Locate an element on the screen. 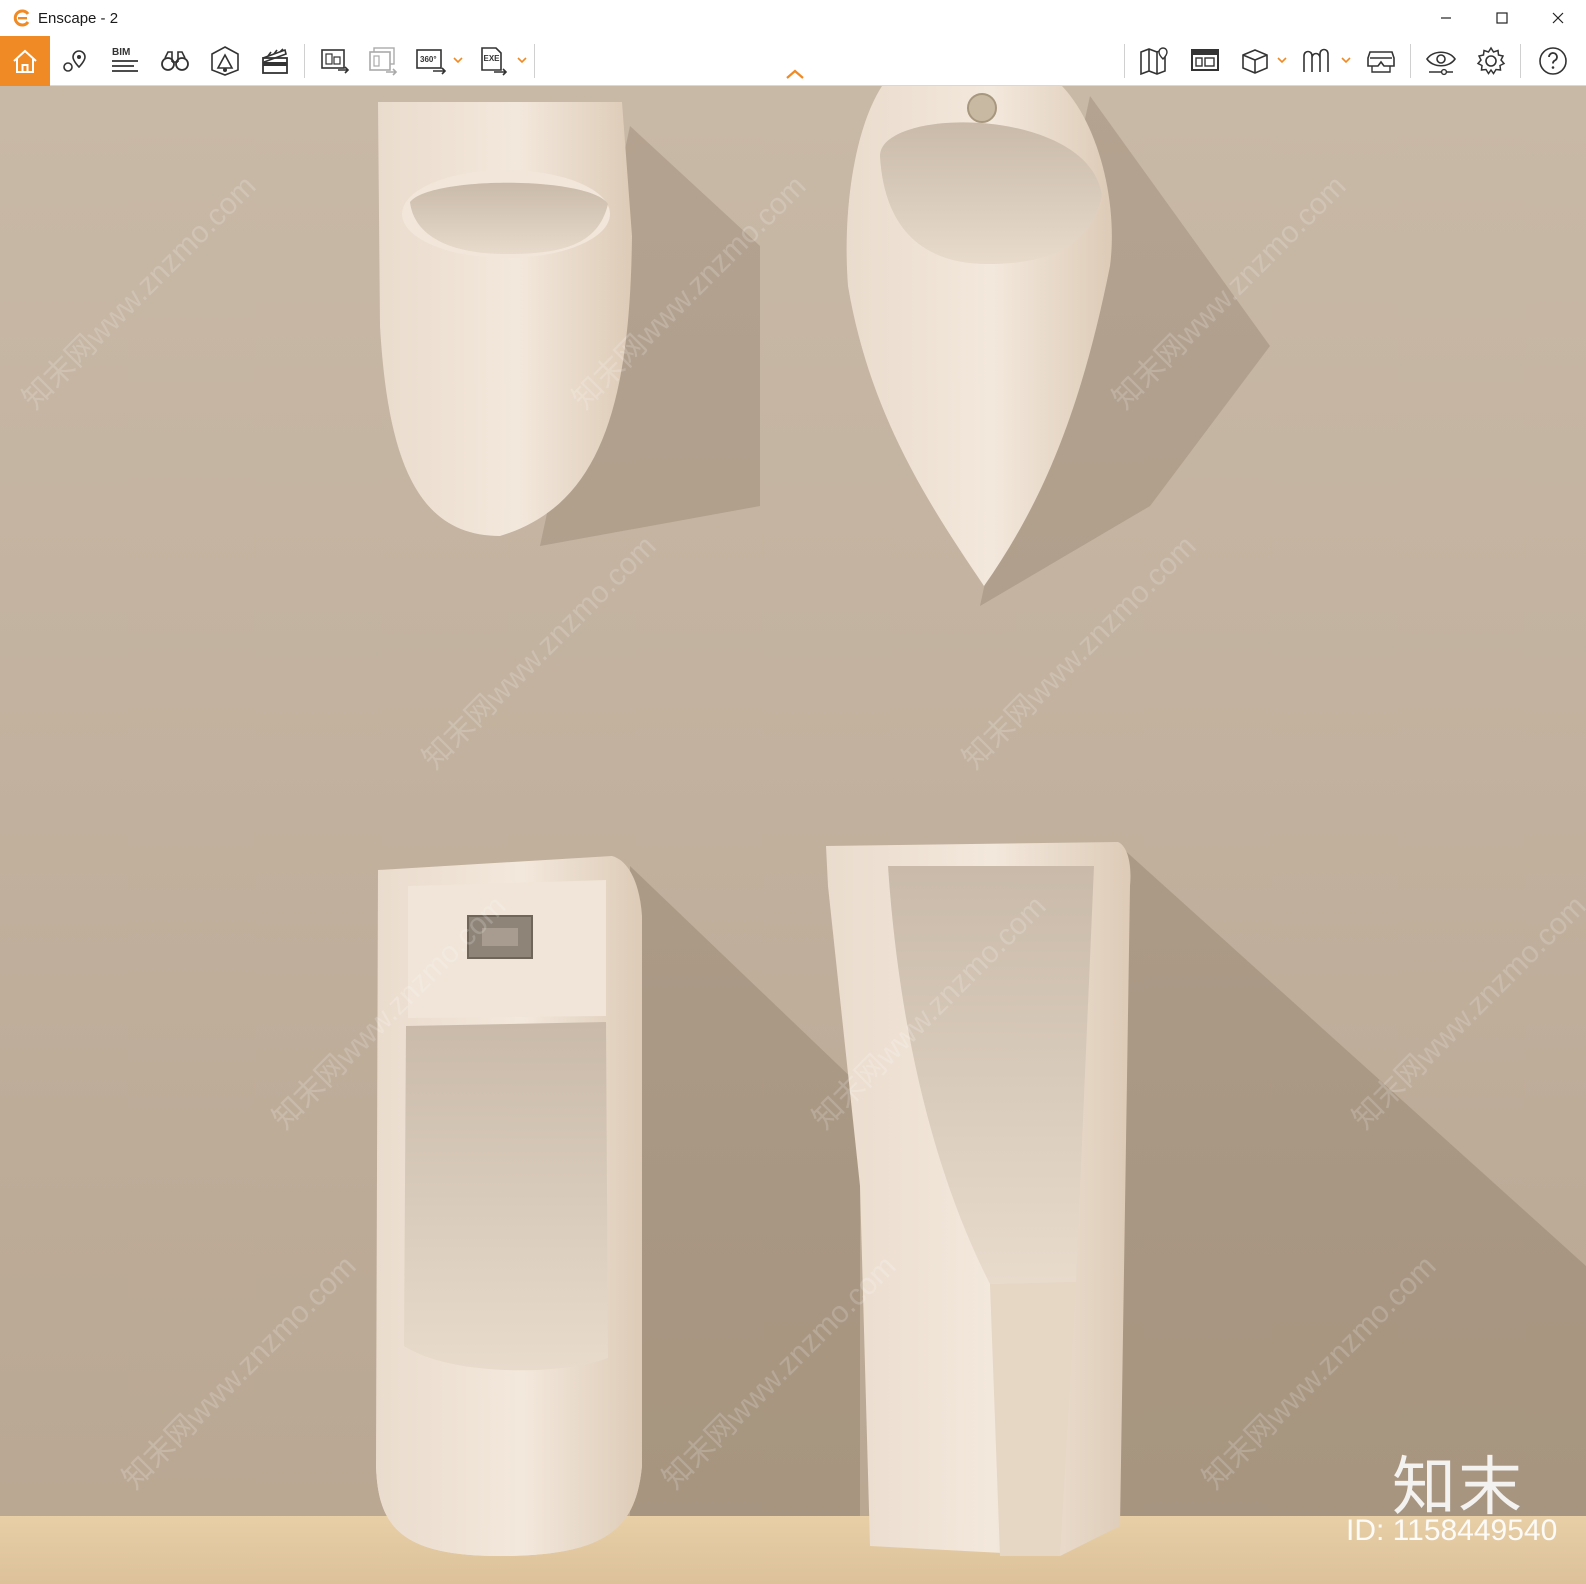  minimize-button is located at coordinates (1446, 18).